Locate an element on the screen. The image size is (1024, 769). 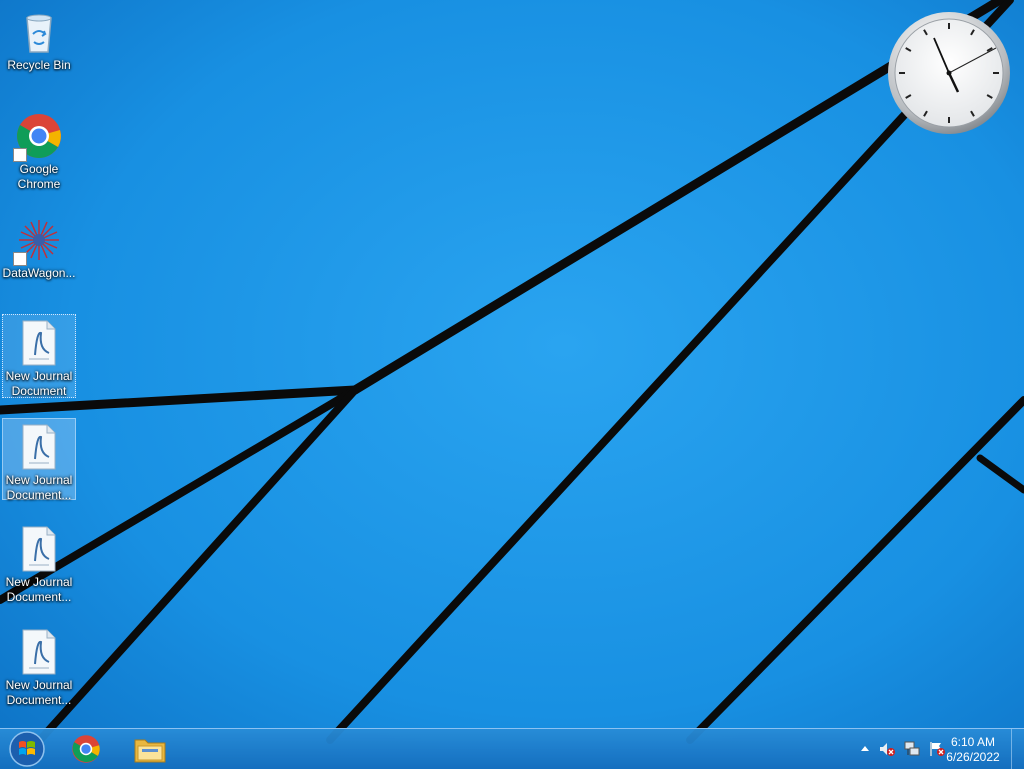
desktop-icon-recycle-bin: Recycle Bin is located at coordinates (39, 41).